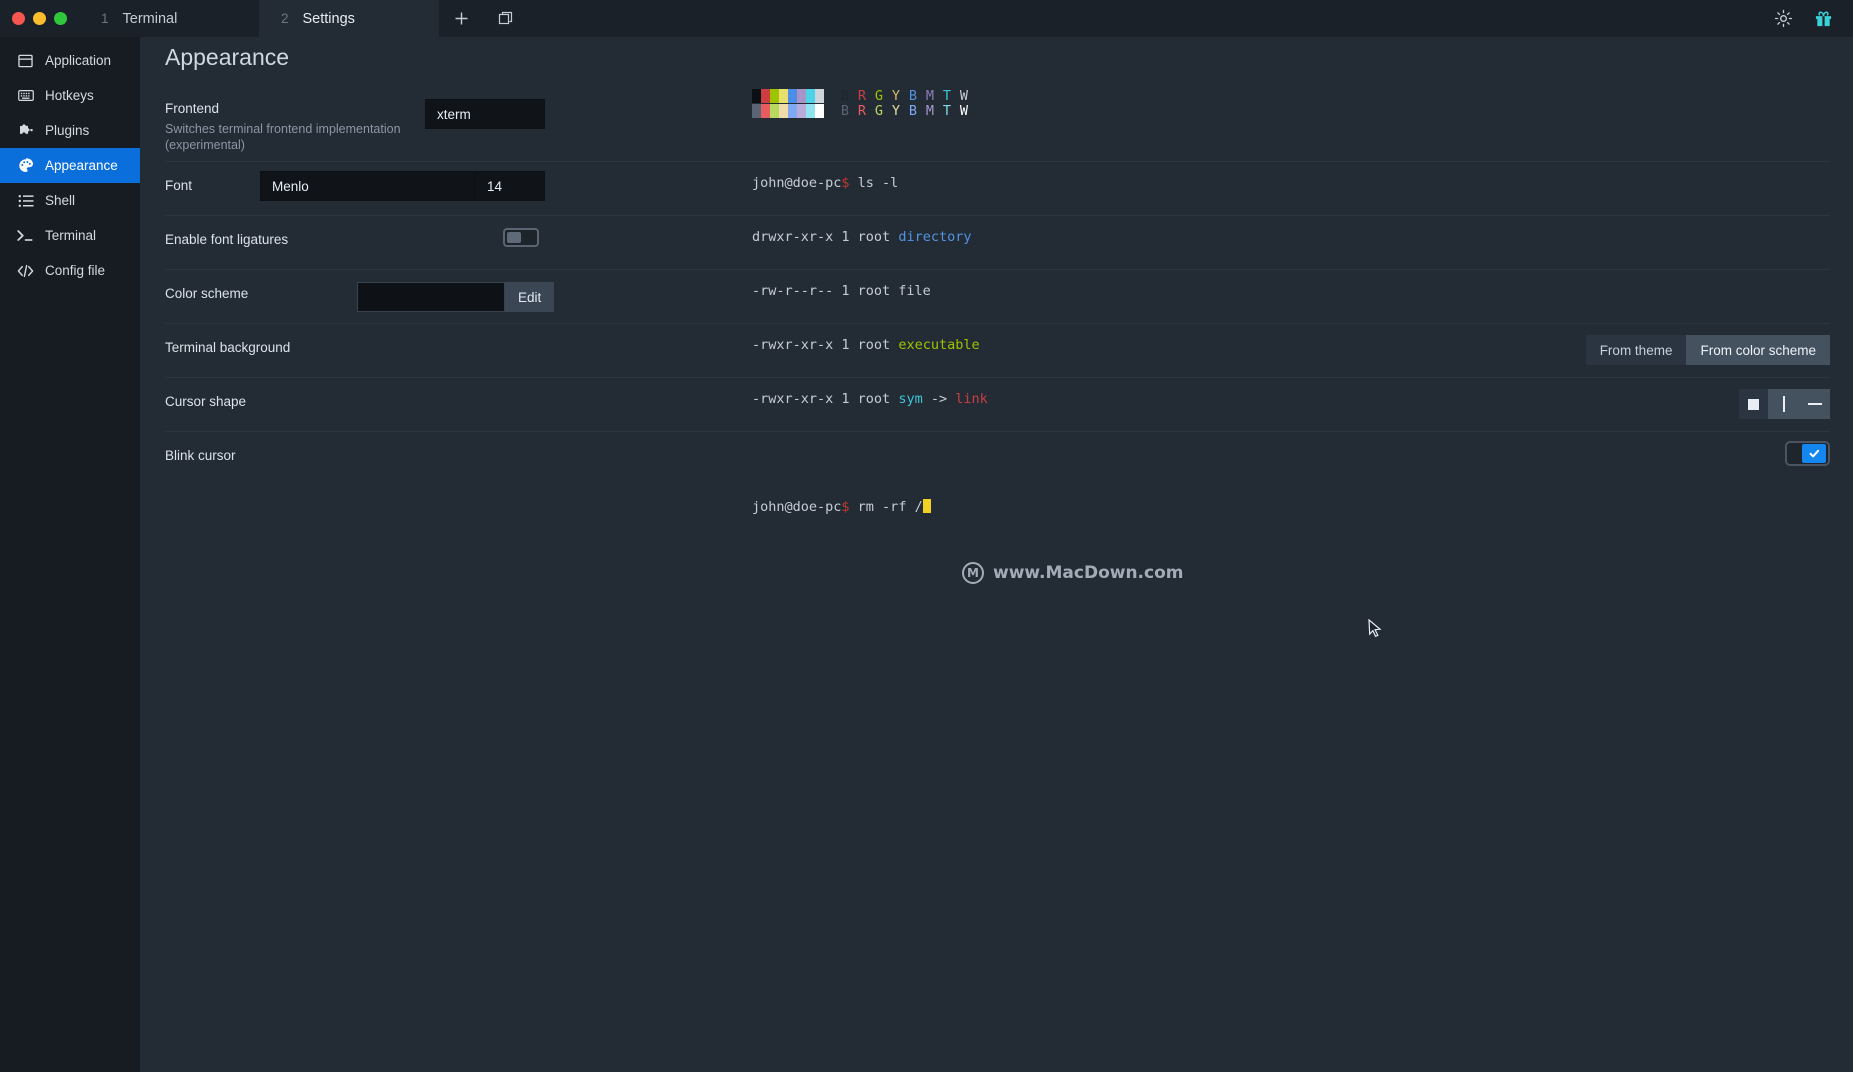 This screenshot has height=1072, width=1853. Describe the element at coordinates (75, 270) in the screenshot. I see `sidebar-item-config-file-label: Config file` at that location.